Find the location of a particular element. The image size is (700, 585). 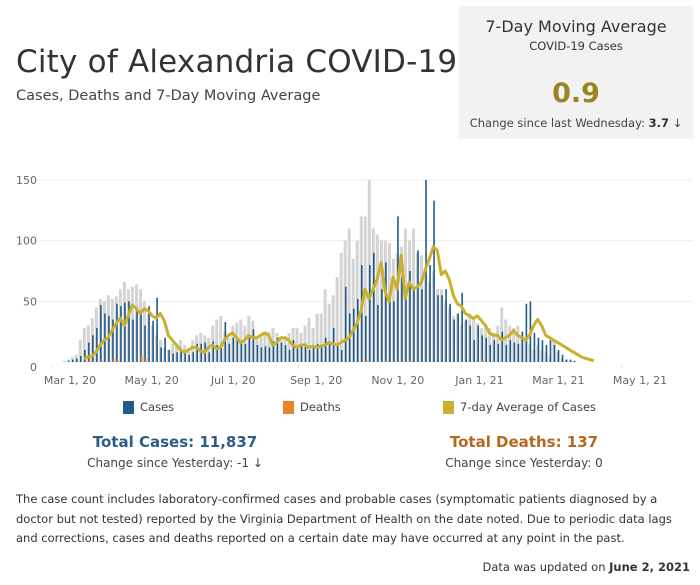

legend-deaths: Deaths is located at coordinates (312, 407).